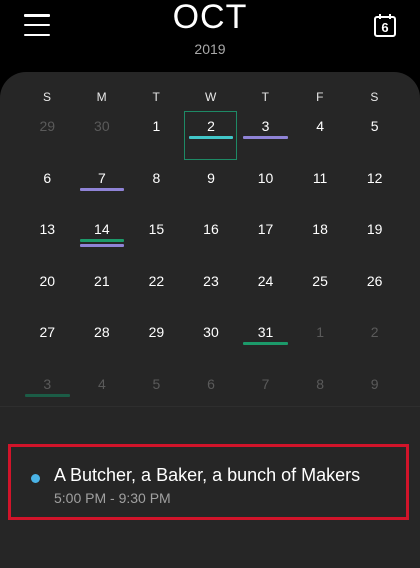 The image size is (420, 568). I want to click on day-number: 7, so click(265, 383).